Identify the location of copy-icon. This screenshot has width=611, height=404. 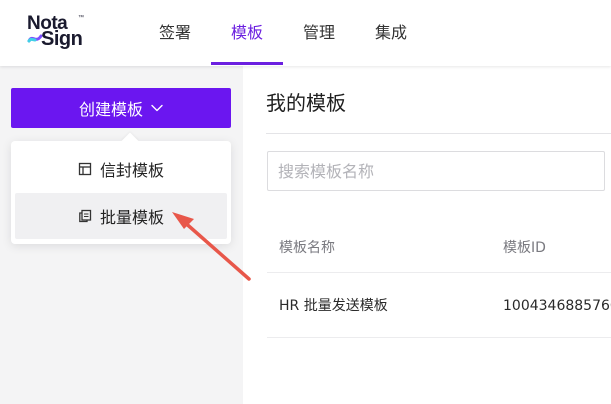
(85, 216).